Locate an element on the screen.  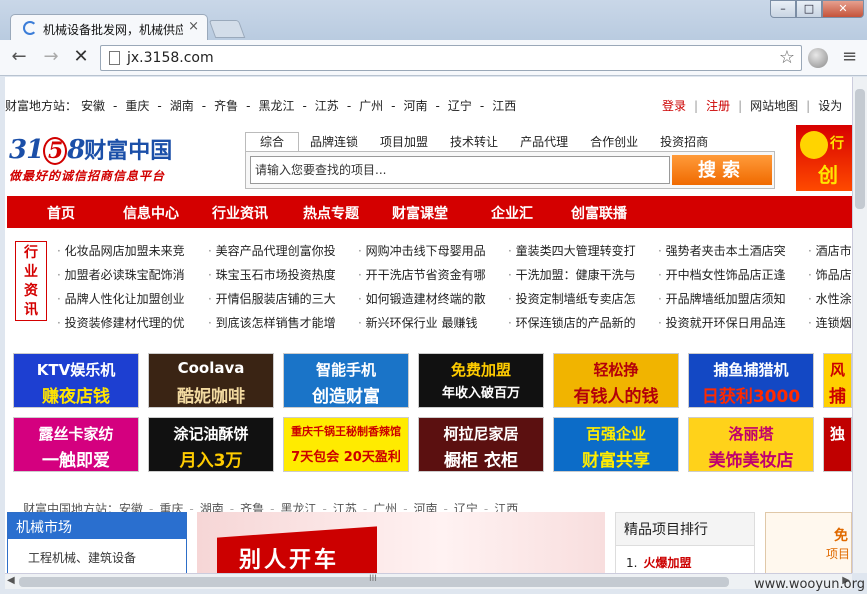
ad-banner: 百强企业 财富共享 is located at coordinates (616, 444).